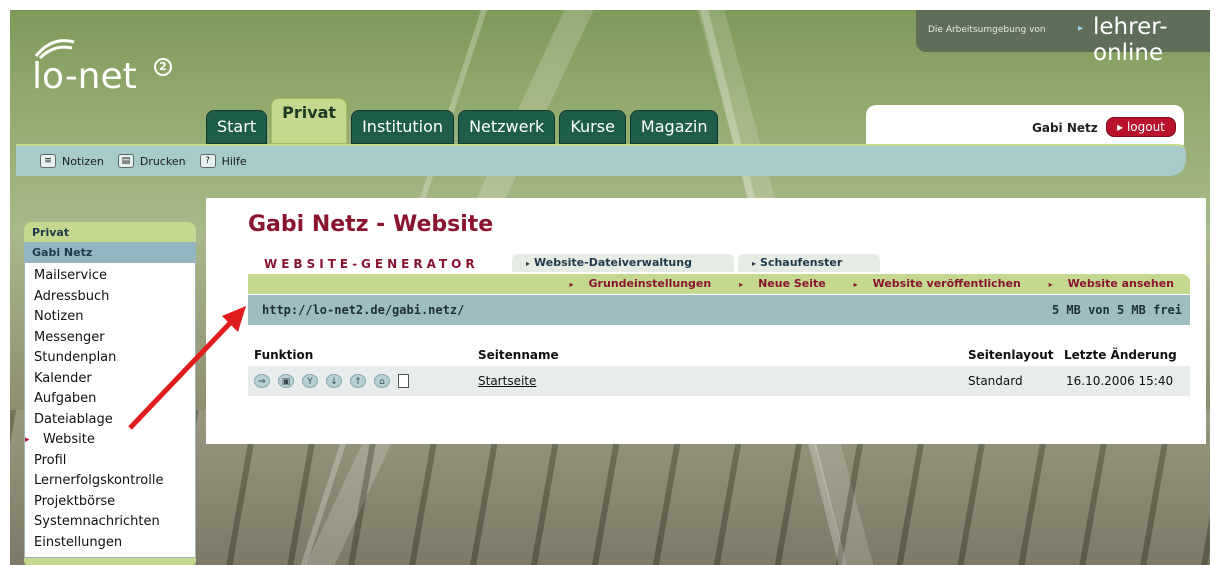 This screenshot has width=1221, height=565. What do you see at coordinates (507, 127) in the screenshot?
I see `tab-netzwerk: Netzwerk` at bounding box center [507, 127].